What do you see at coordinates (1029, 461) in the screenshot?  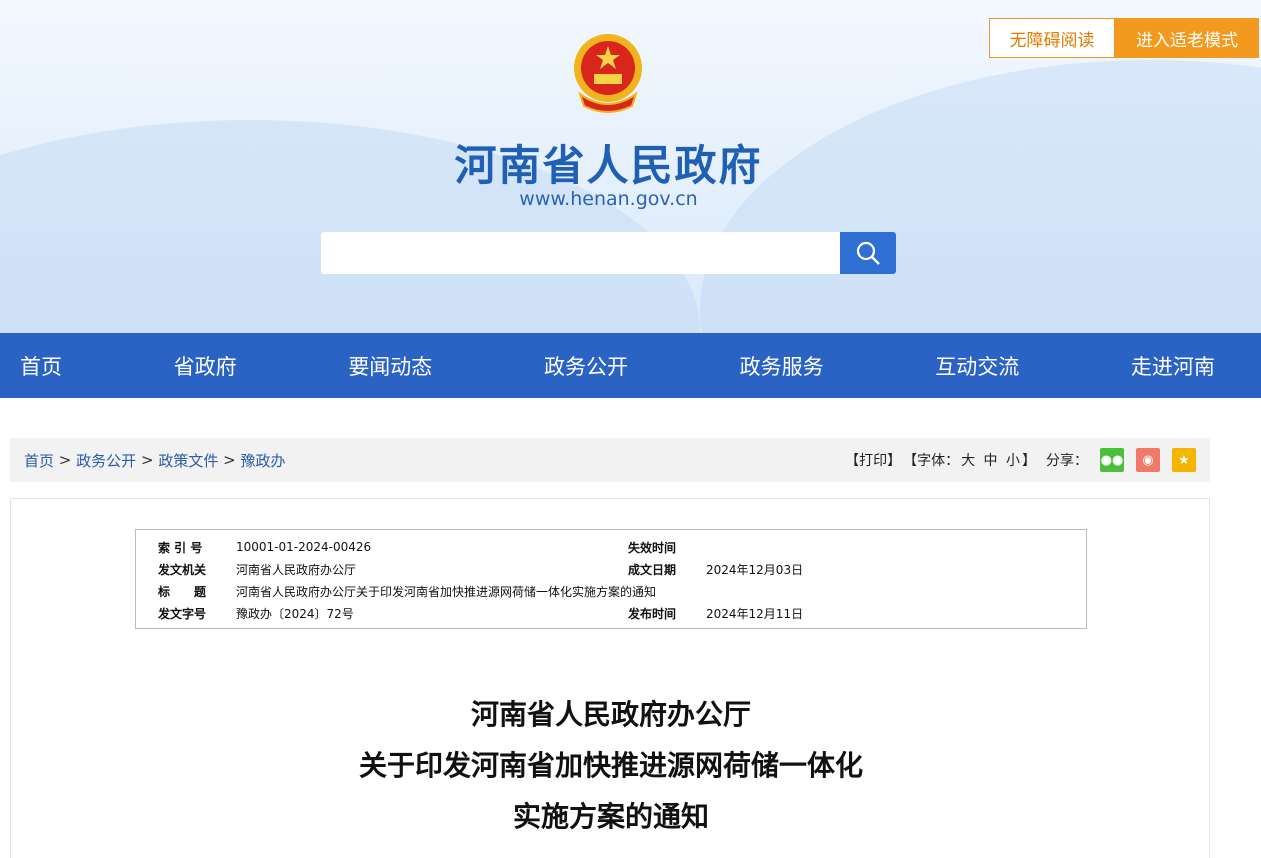 I see `font-bracket: 】` at bounding box center [1029, 461].